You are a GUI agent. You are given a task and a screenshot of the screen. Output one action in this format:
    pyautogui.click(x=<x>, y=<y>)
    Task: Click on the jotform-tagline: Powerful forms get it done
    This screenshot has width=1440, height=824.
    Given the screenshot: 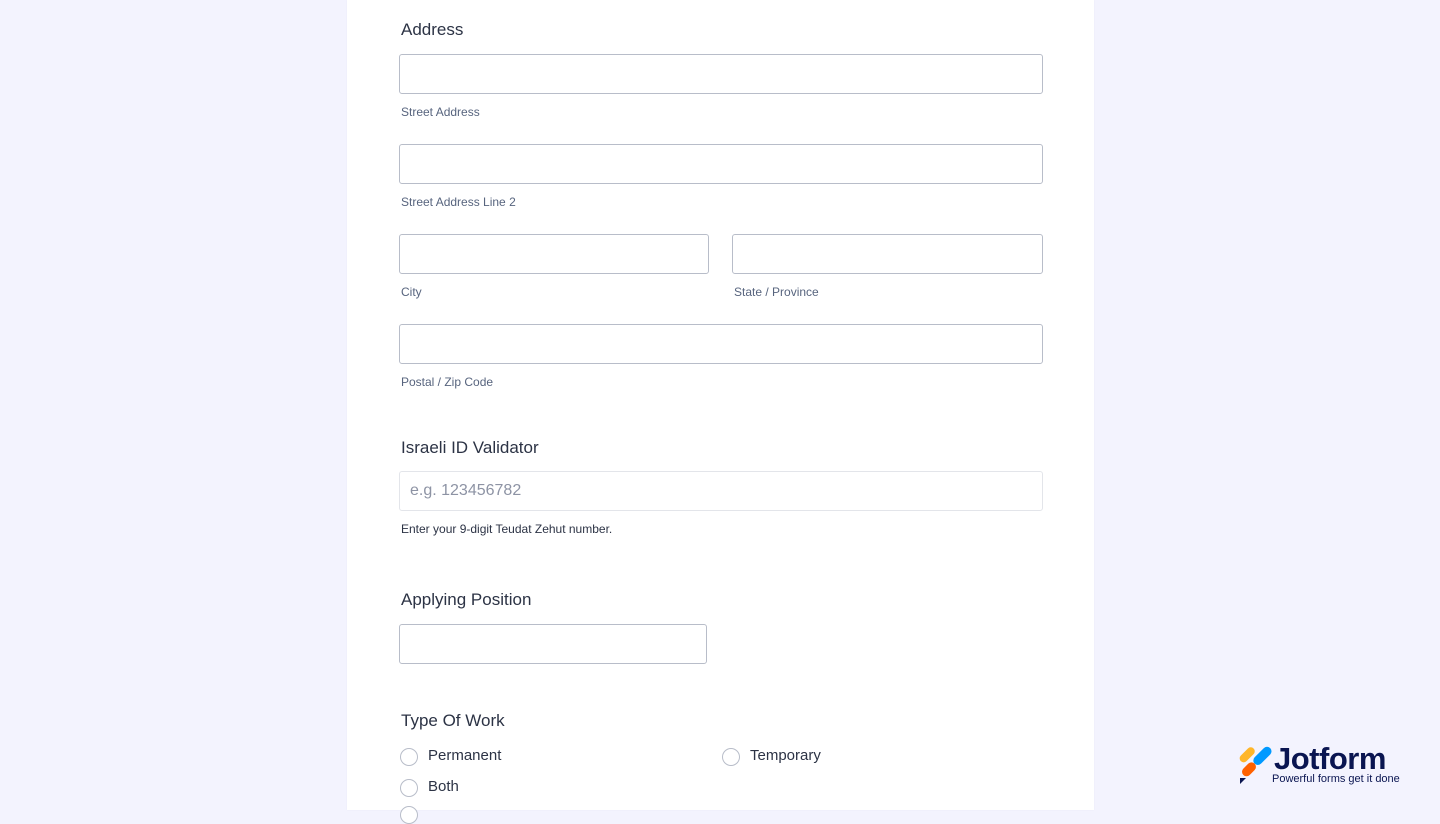 What is the action you would take?
    pyautogui.click(x=1336, y=779)
    